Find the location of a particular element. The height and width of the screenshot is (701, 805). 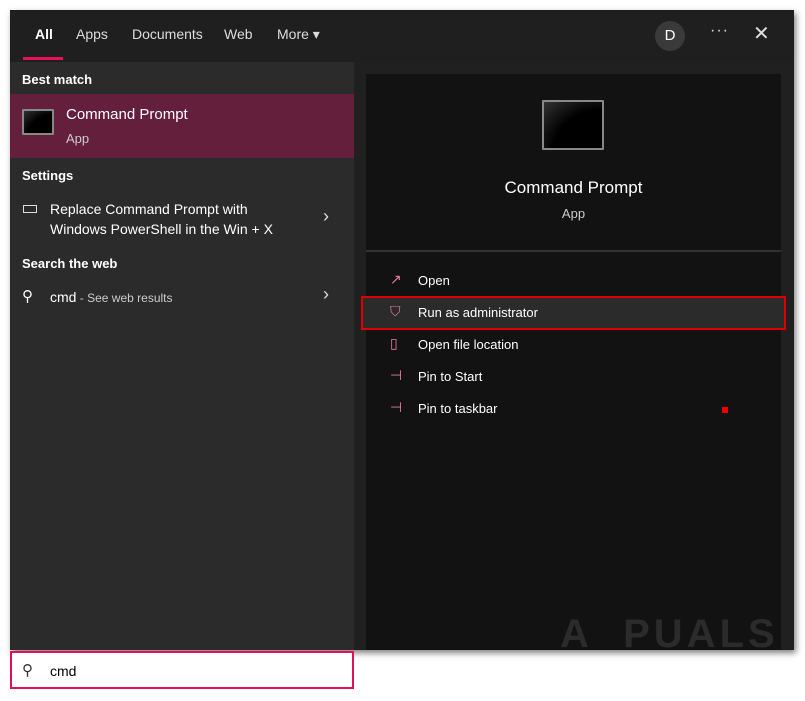

close-icon: ✕ is located at coordinates (761, 33).